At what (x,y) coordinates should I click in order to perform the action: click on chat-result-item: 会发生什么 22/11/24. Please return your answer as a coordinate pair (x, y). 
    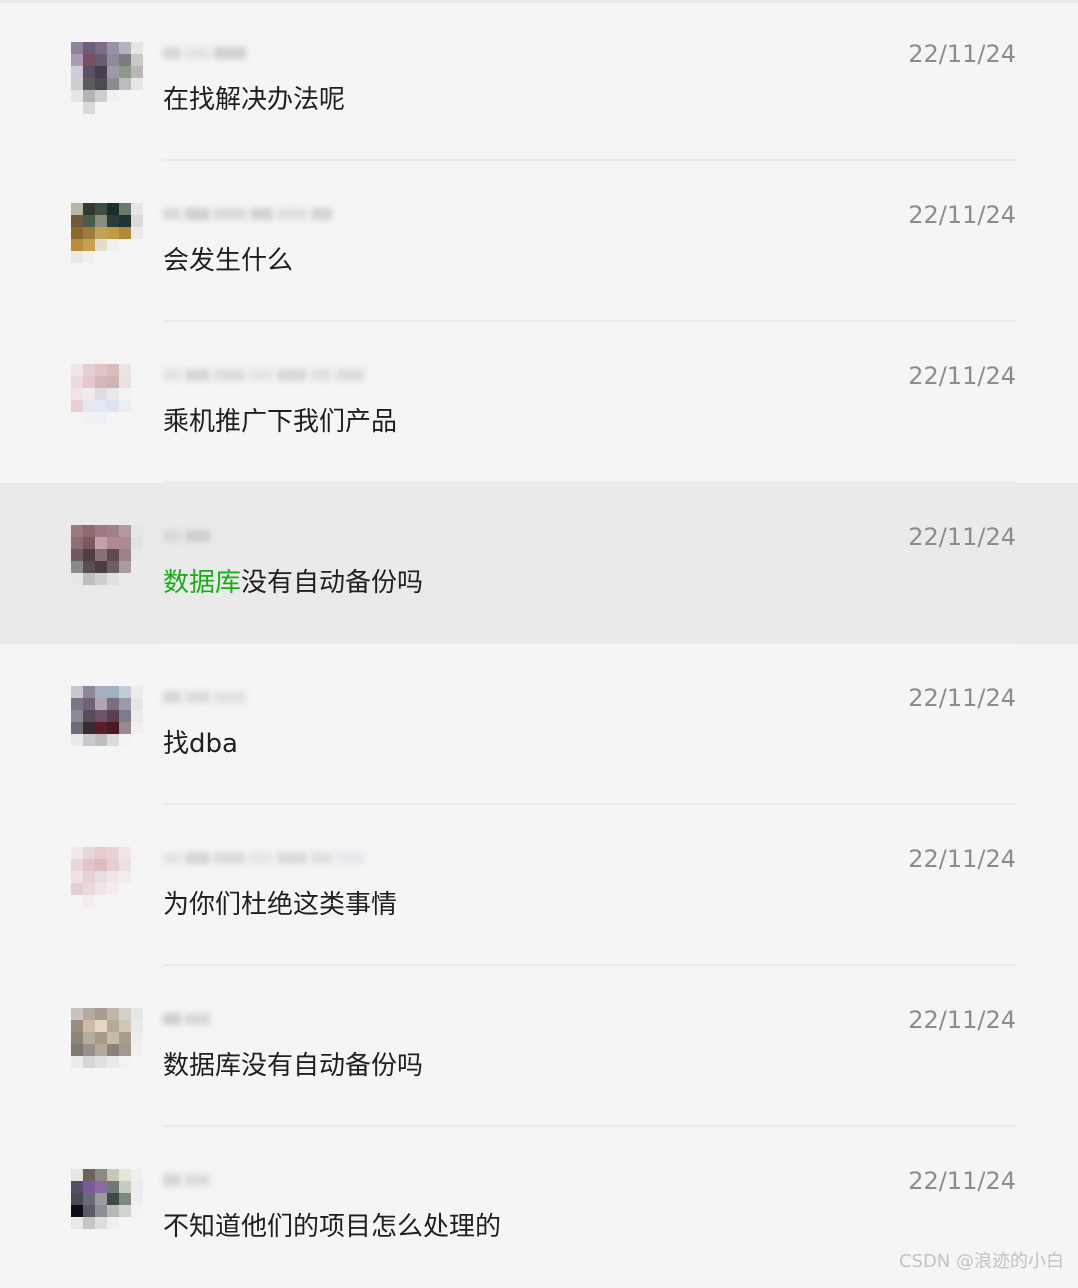
    Looking at the image, I should click on (539, 241).